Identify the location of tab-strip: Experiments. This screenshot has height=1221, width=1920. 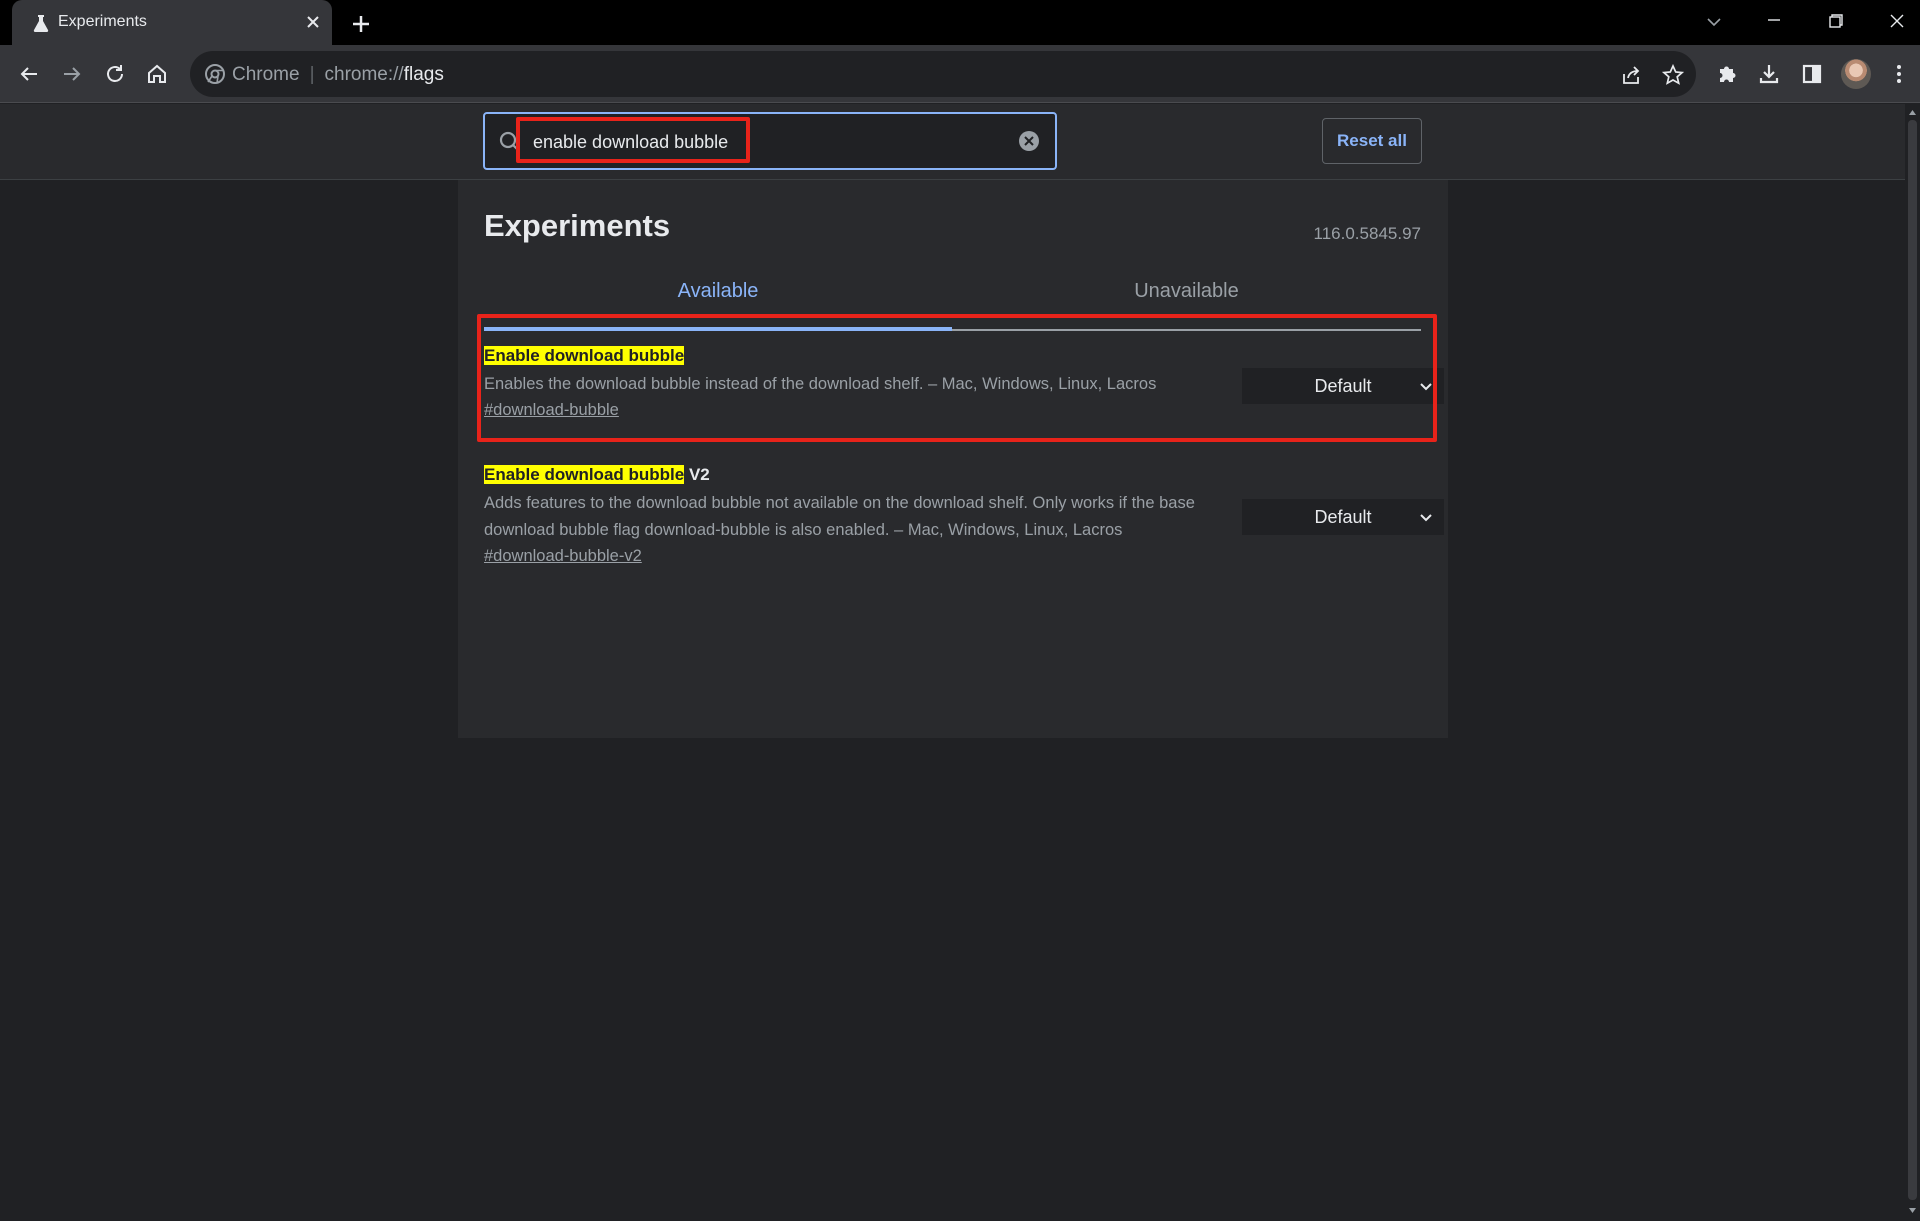
(960, 22).